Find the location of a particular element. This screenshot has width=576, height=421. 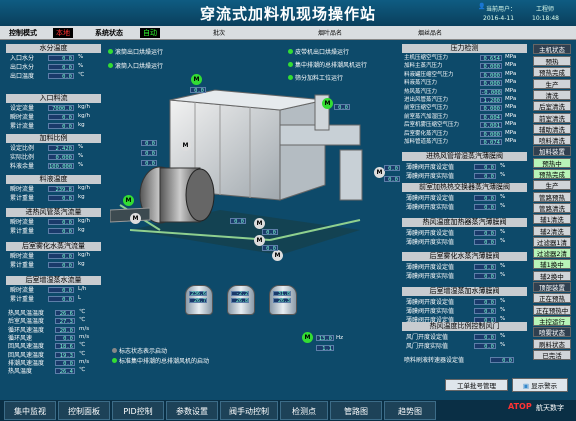

alarm-icon: ▣ is located at coordinates (526, 386).